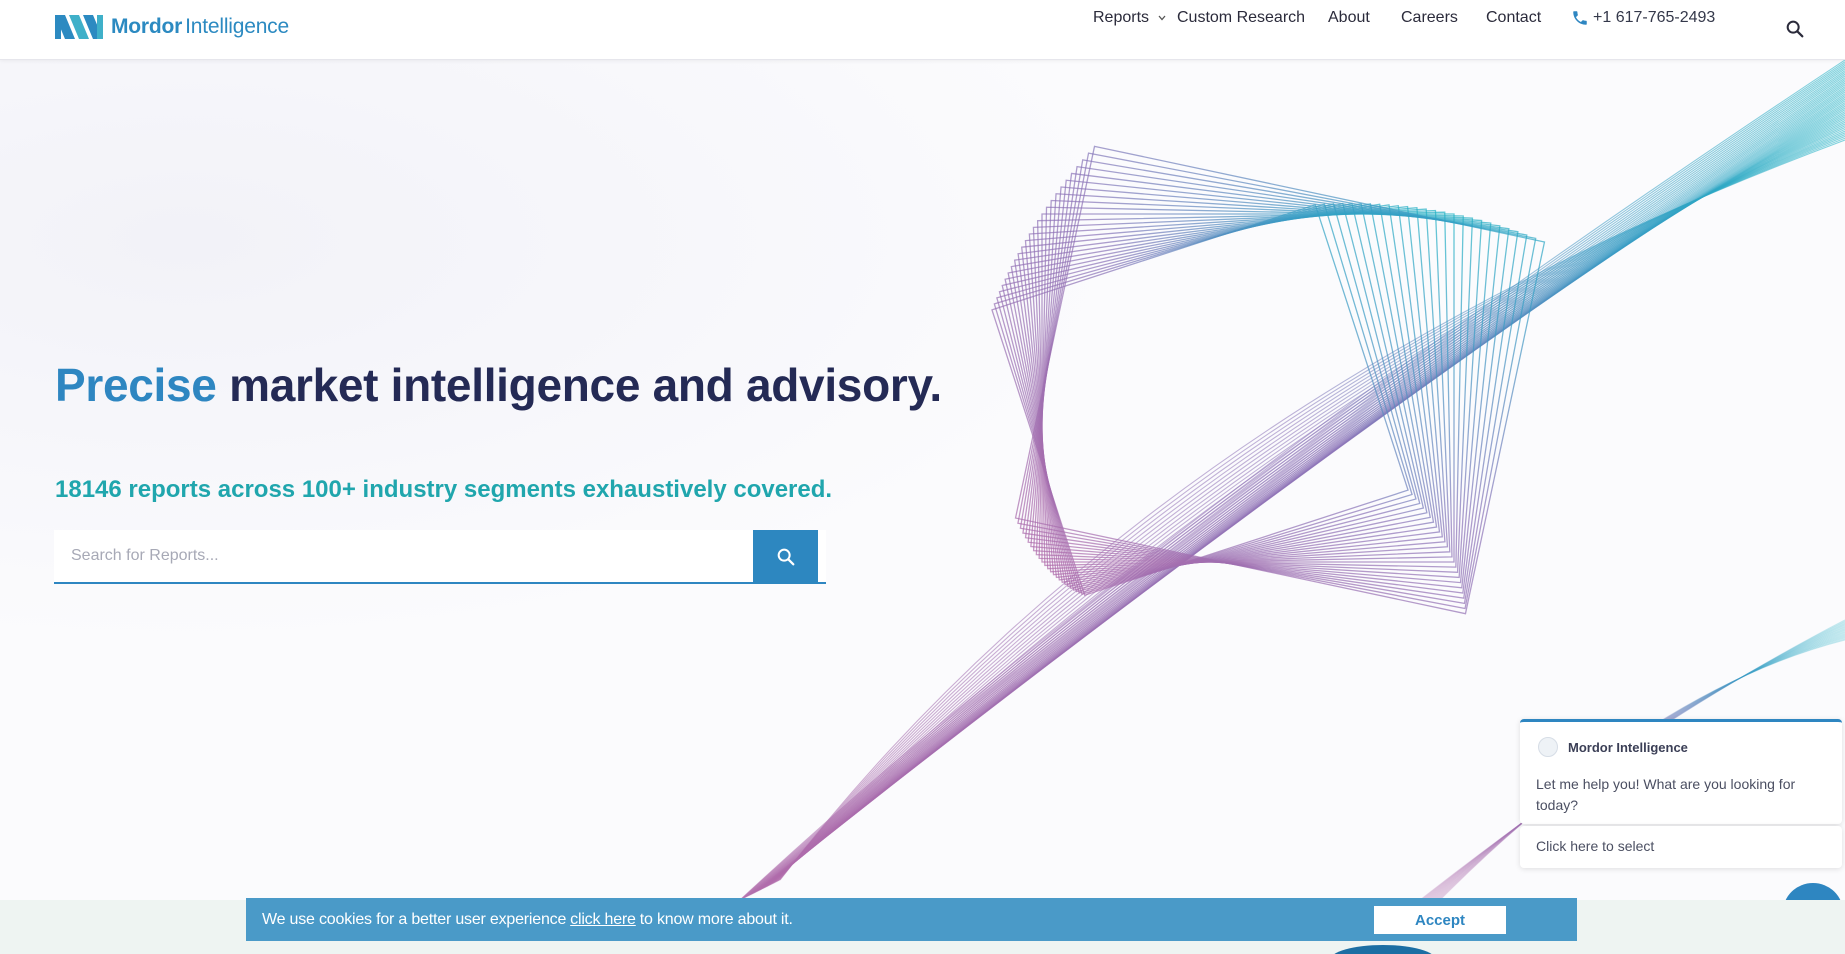 The width and height of the screenshot is (1845, 954). I want to click on logo-name-light: Intelligence, so click(237, 26).